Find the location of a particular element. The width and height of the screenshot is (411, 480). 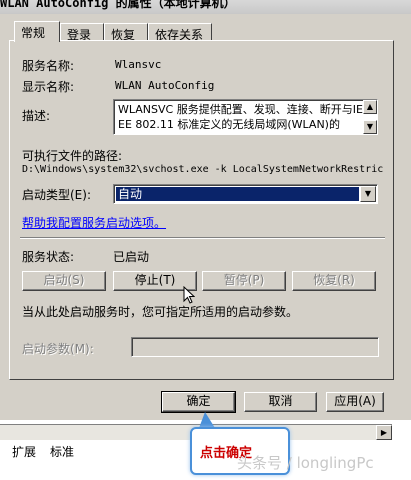

pause-button: 暂停(P) is located at coordinates (244, 281).